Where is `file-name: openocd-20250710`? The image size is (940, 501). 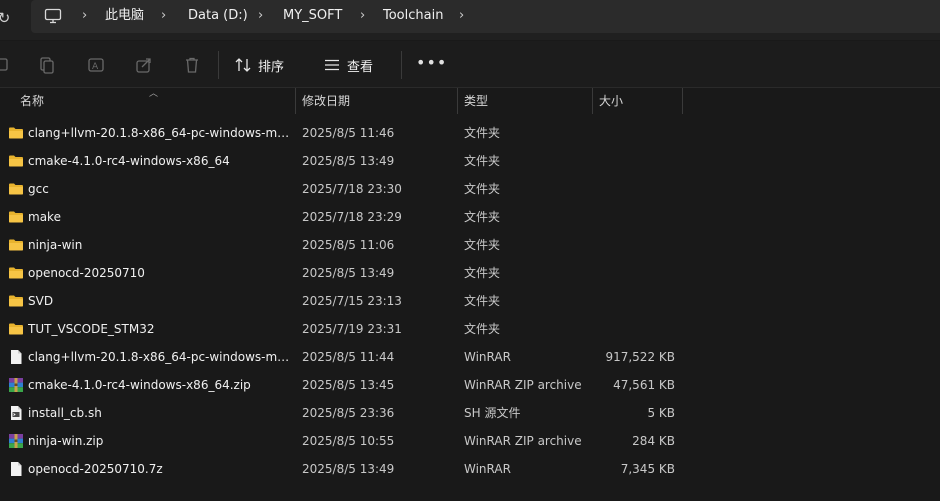 file-name: openocd-20250710 is located at coordinates (159, 273).